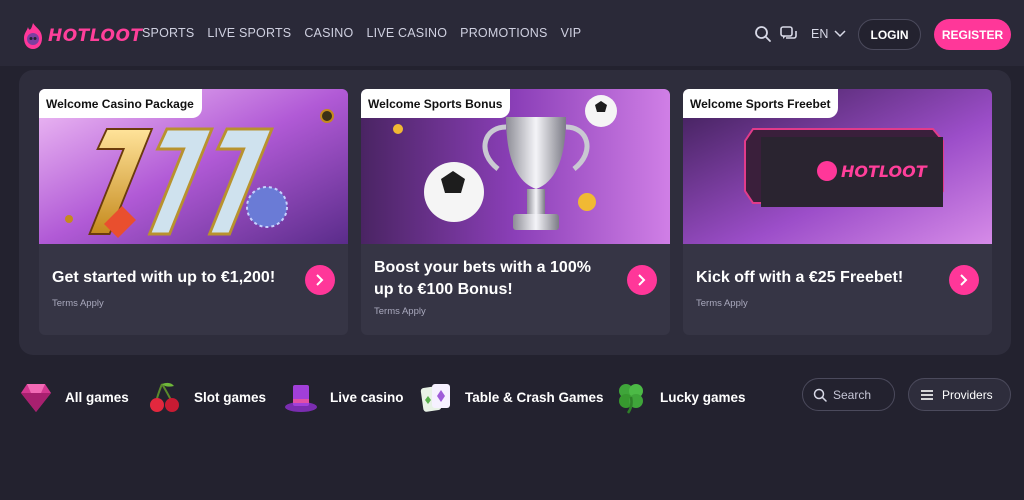  Describe the element at coordinates (230, 397) in the screenshot. I see `category-label: Slot games` at that location.